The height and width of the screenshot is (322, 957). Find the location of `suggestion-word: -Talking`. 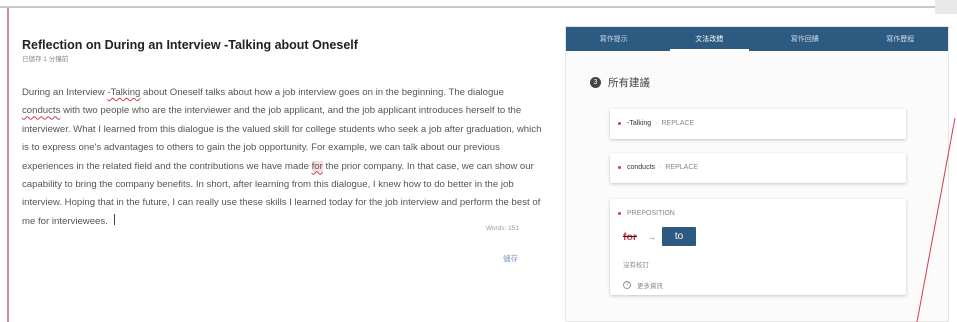

suggestion-word: -Talking is located at coordinates (639, 123).